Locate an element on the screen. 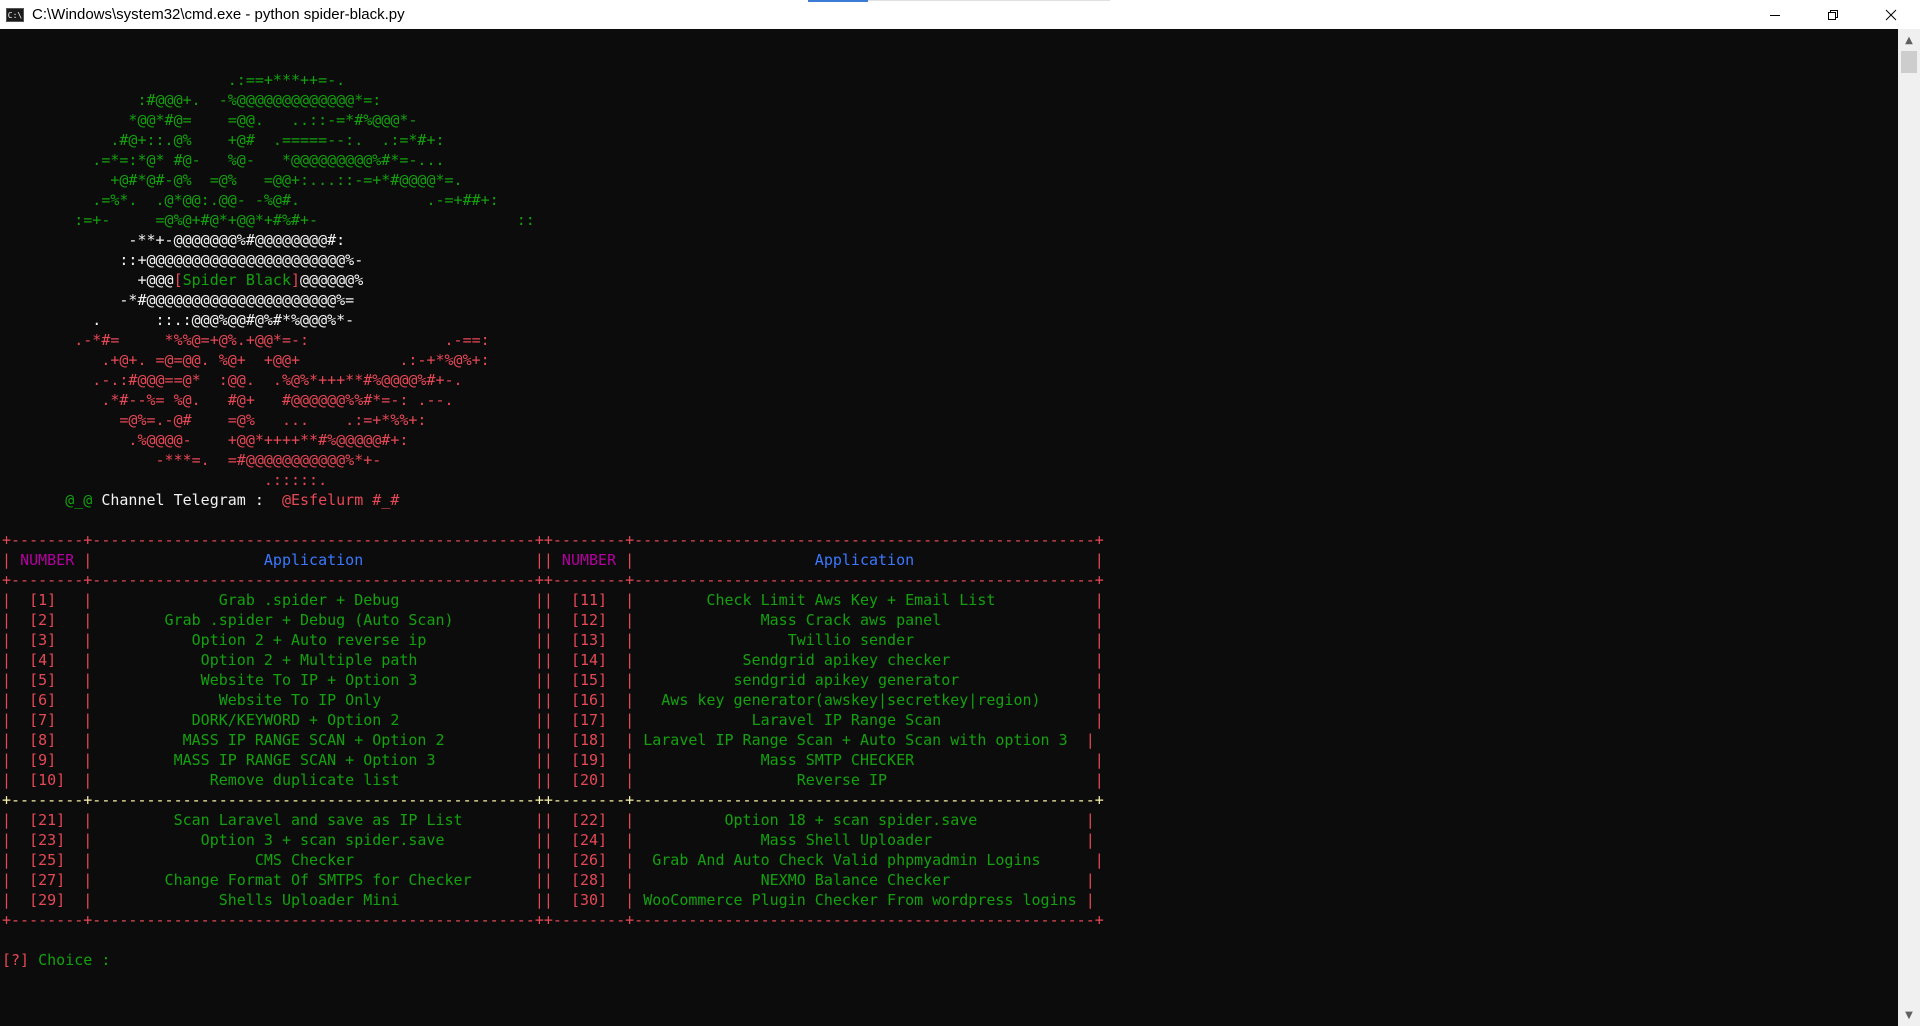 This screenshot has height=1026, width=1920. console-text: Remove duplicate list is located at coordinates (313, 780).